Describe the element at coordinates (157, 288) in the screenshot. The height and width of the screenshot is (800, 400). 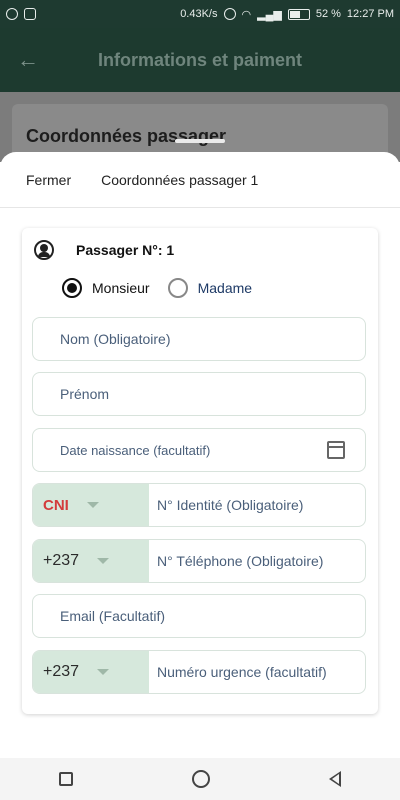
I see `gender-radio-group: Monsieur Madame` at that location.